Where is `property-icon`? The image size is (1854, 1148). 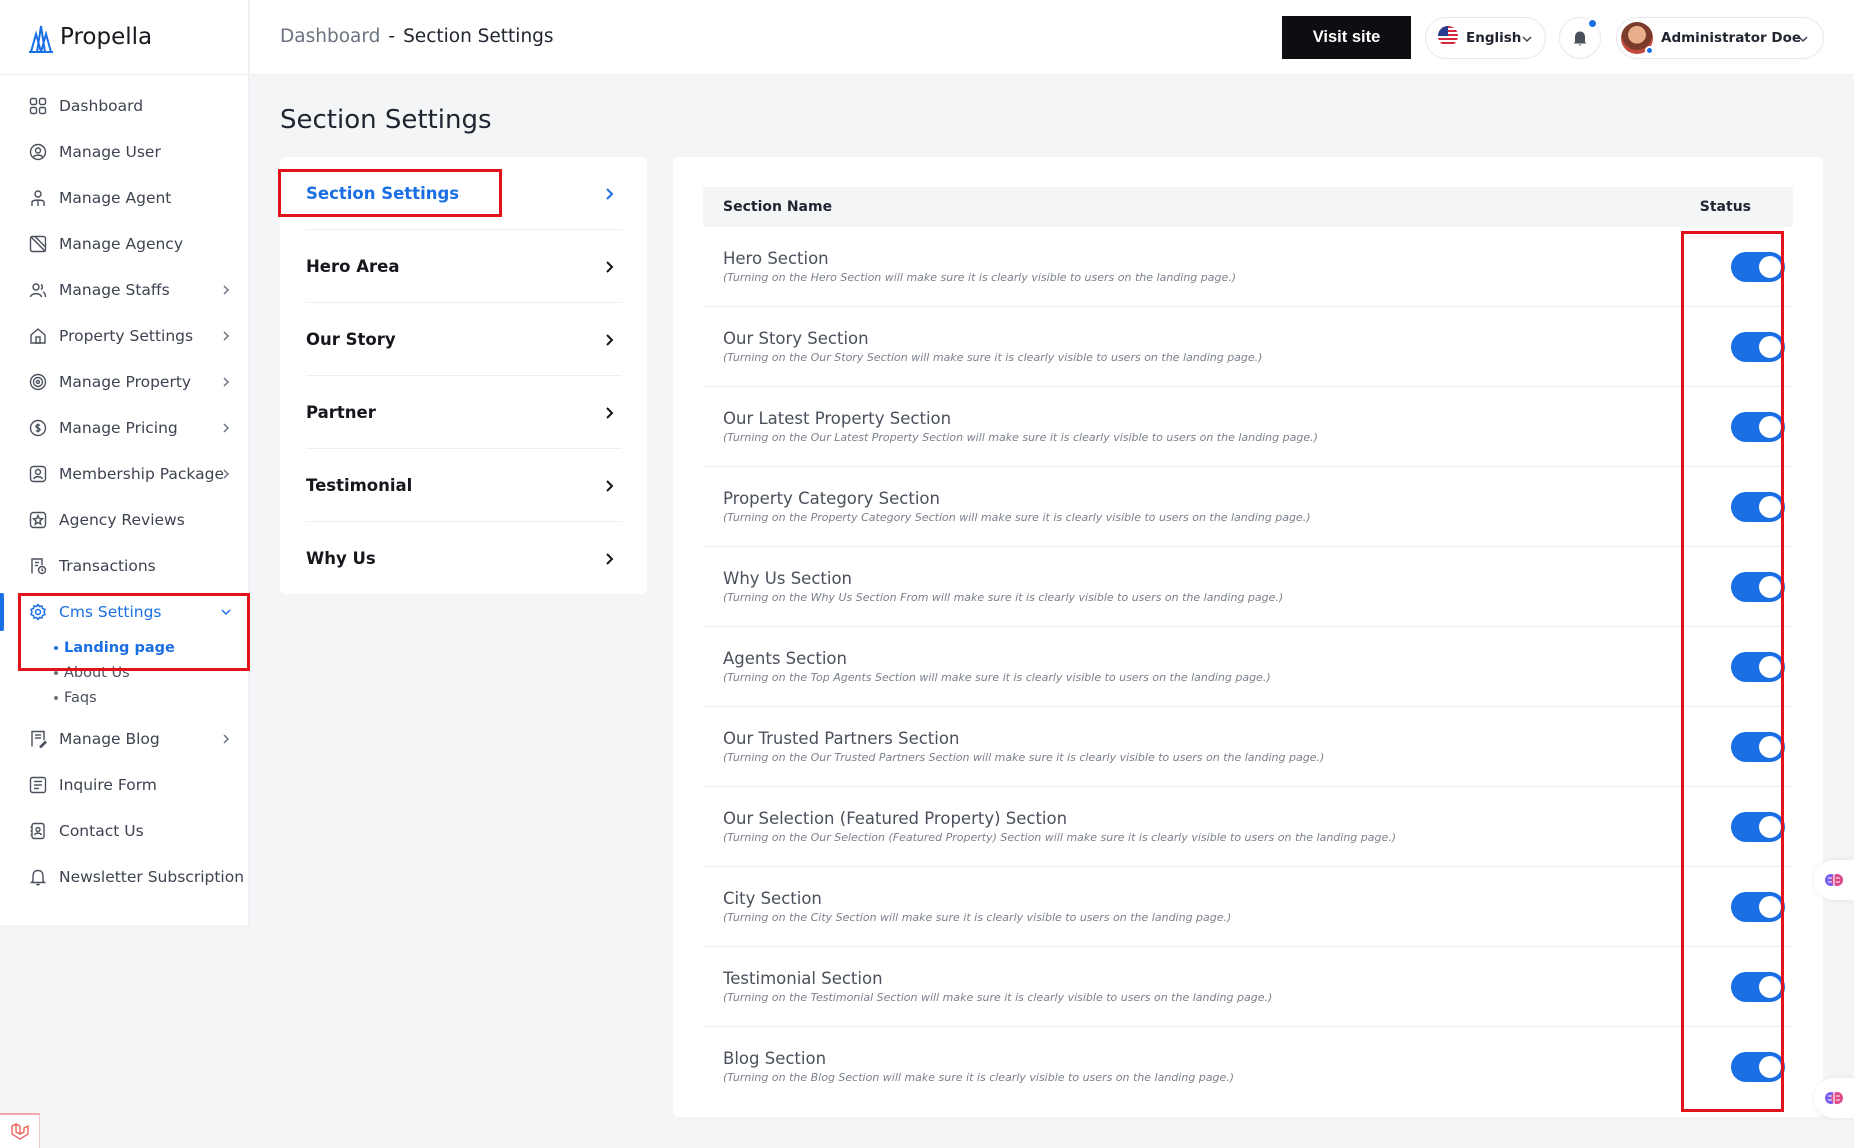 property-icon is located at coordinates (38, 382).